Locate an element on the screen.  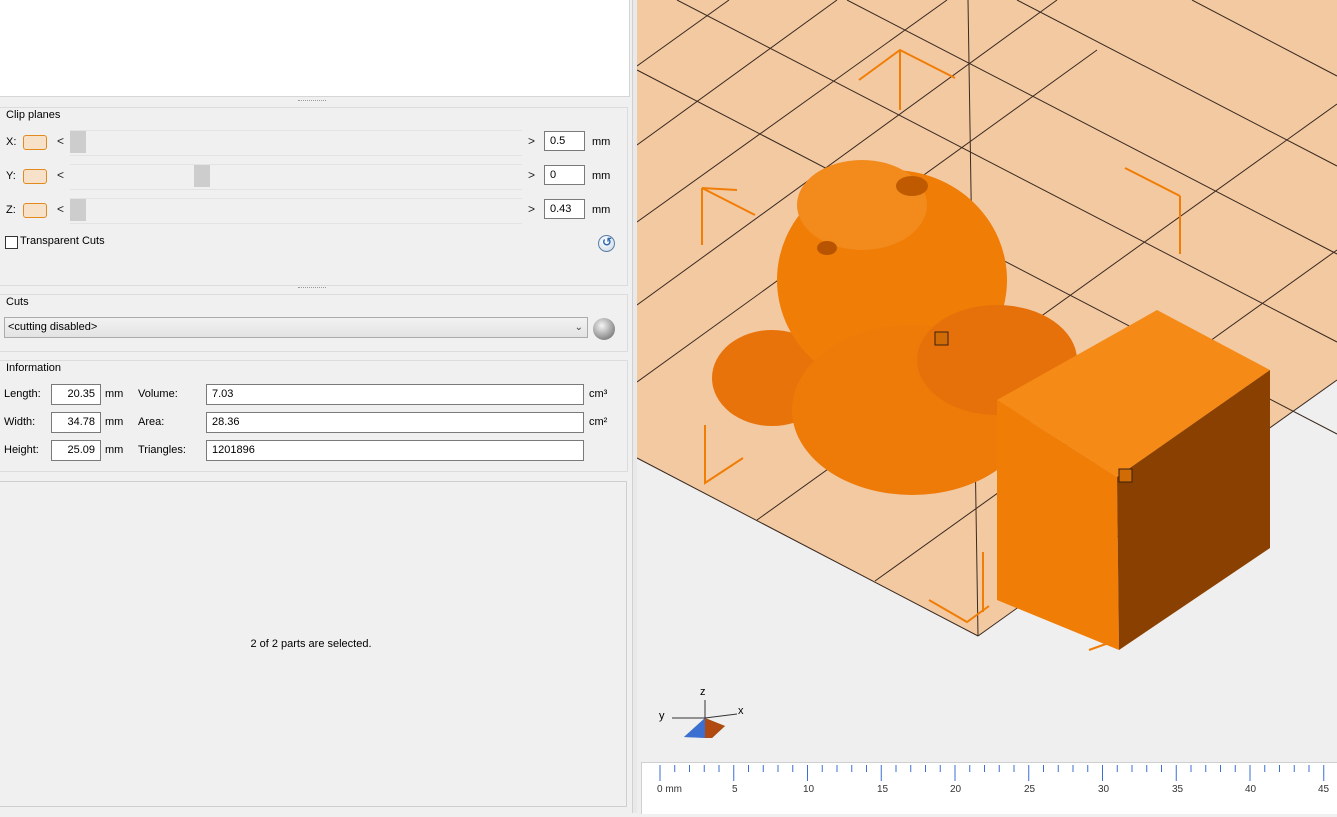
cuts-dropdown-value: <cutting disabled> is located at coordinates (53, 327).